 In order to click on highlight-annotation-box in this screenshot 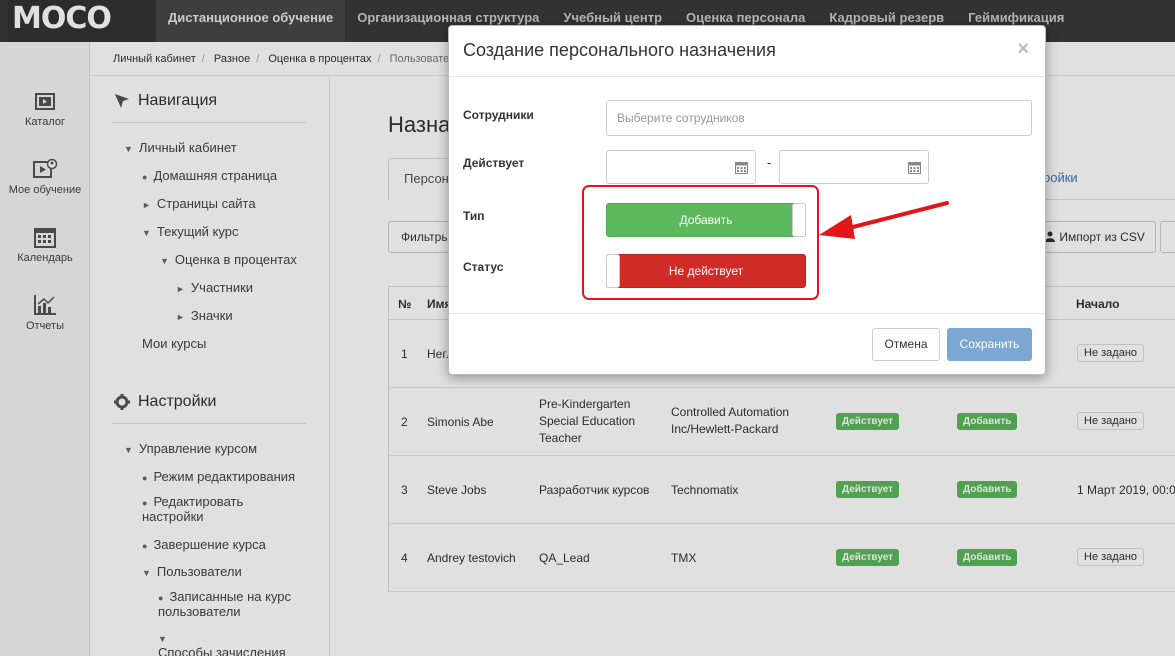, I will do `click(700, 242)`.